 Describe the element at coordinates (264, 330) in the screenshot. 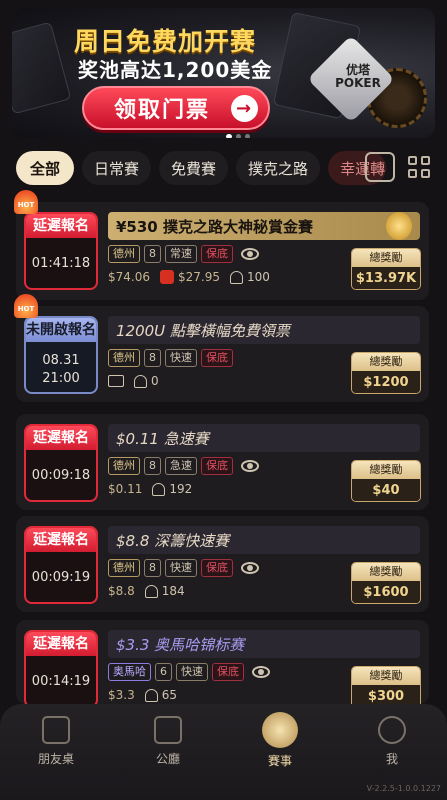

I see `tournament-title: 1200U 點擊橫幅免費領票` at that location.